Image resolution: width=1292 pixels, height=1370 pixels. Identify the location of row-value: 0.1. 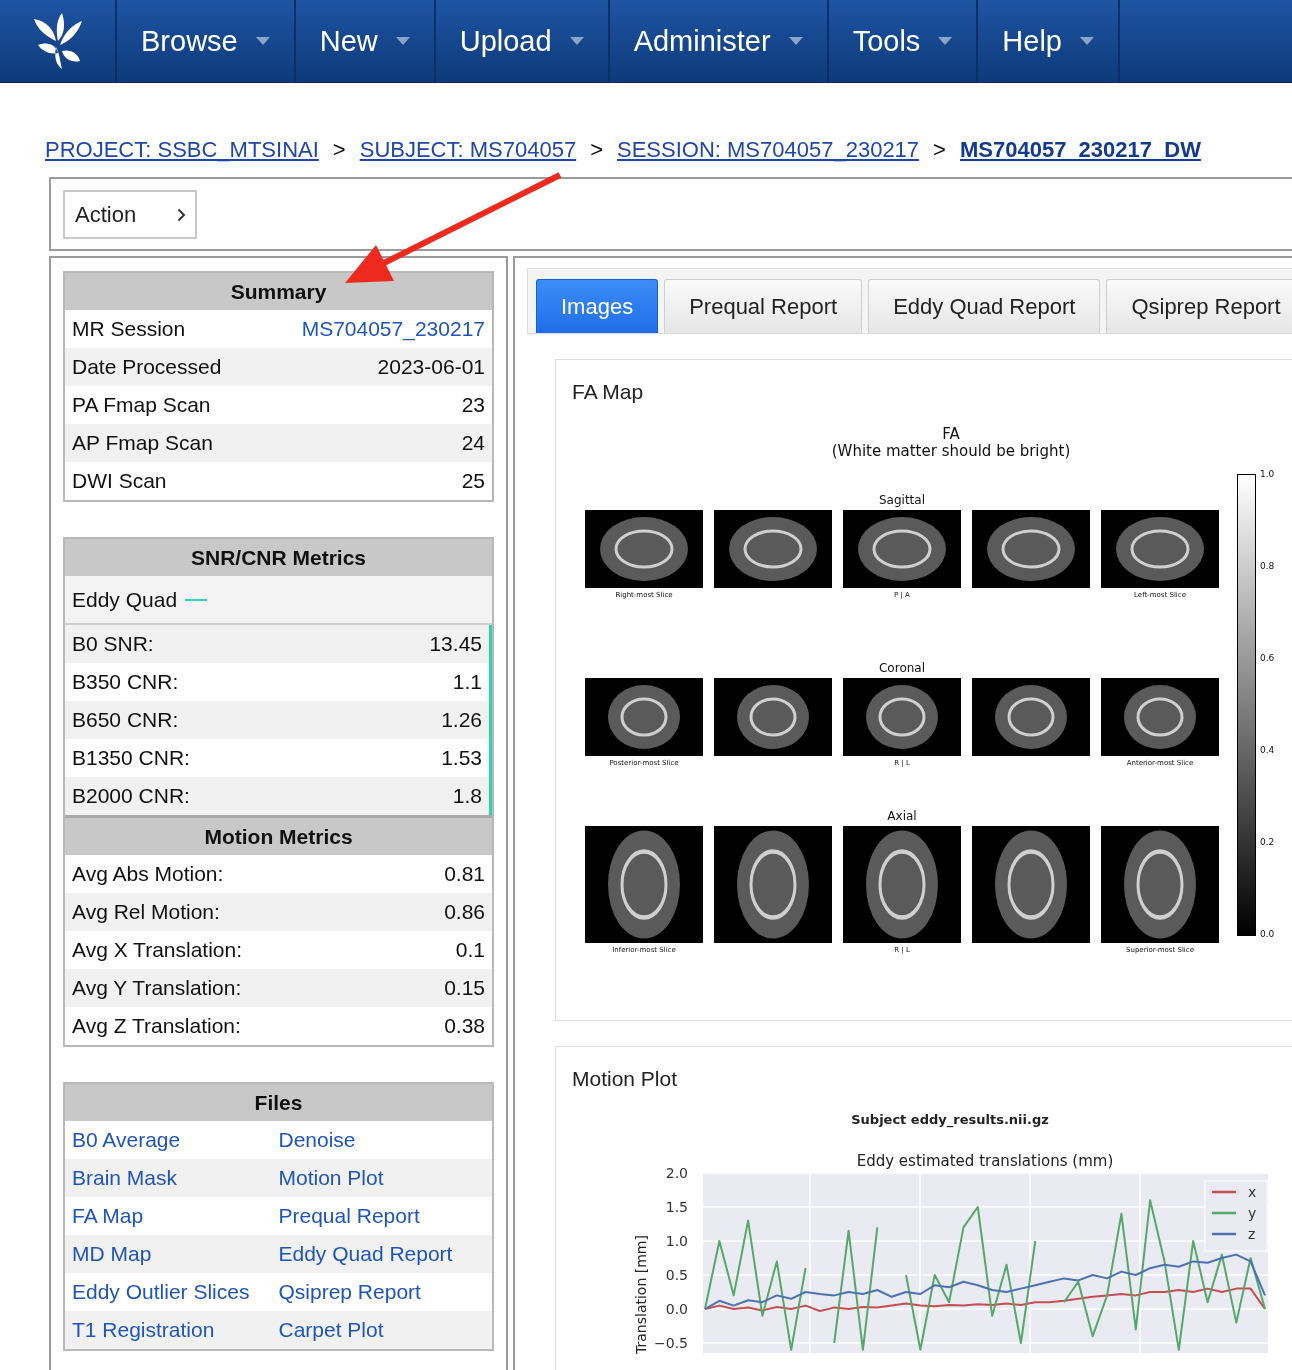
(470, 950).